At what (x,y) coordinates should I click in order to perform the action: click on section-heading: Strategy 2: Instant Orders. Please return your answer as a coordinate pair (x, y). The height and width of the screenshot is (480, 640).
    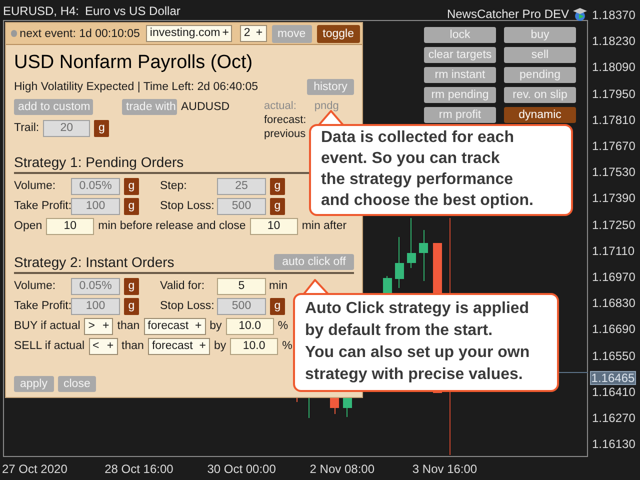
    Looking at the image, I should click on (94, 262).